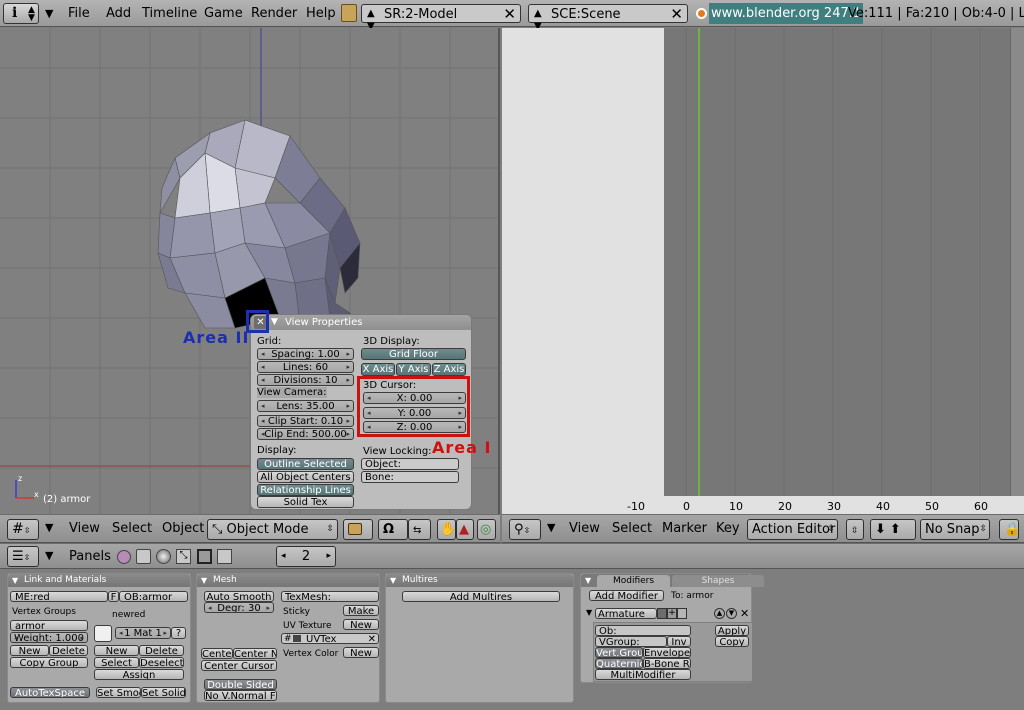 This screenshot has height=710, width=1024. Describe the element at coordinates (305, 421) in the screenshot. I see `clip-start-field: ◂ Clip Start: 0.10 ▸` at that location.